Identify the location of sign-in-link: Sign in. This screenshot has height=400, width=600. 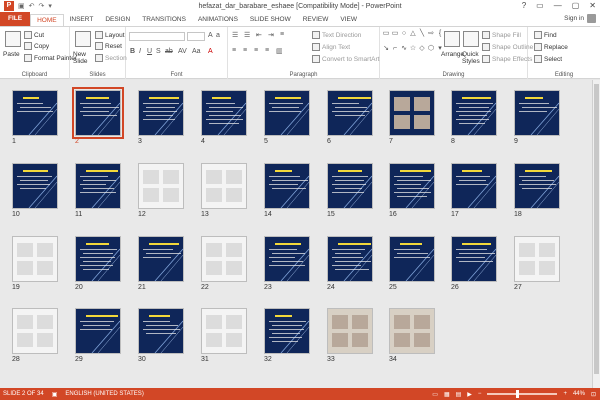
(574, 18).